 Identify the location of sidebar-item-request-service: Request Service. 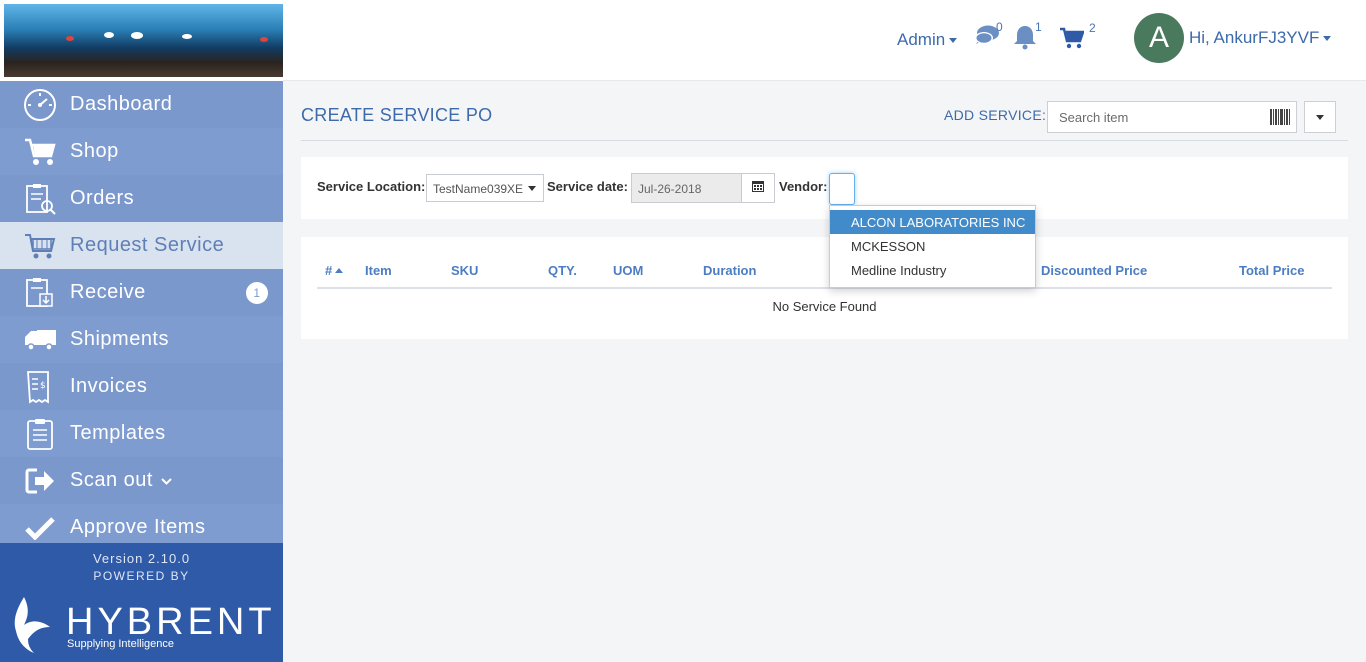
(141, 245).